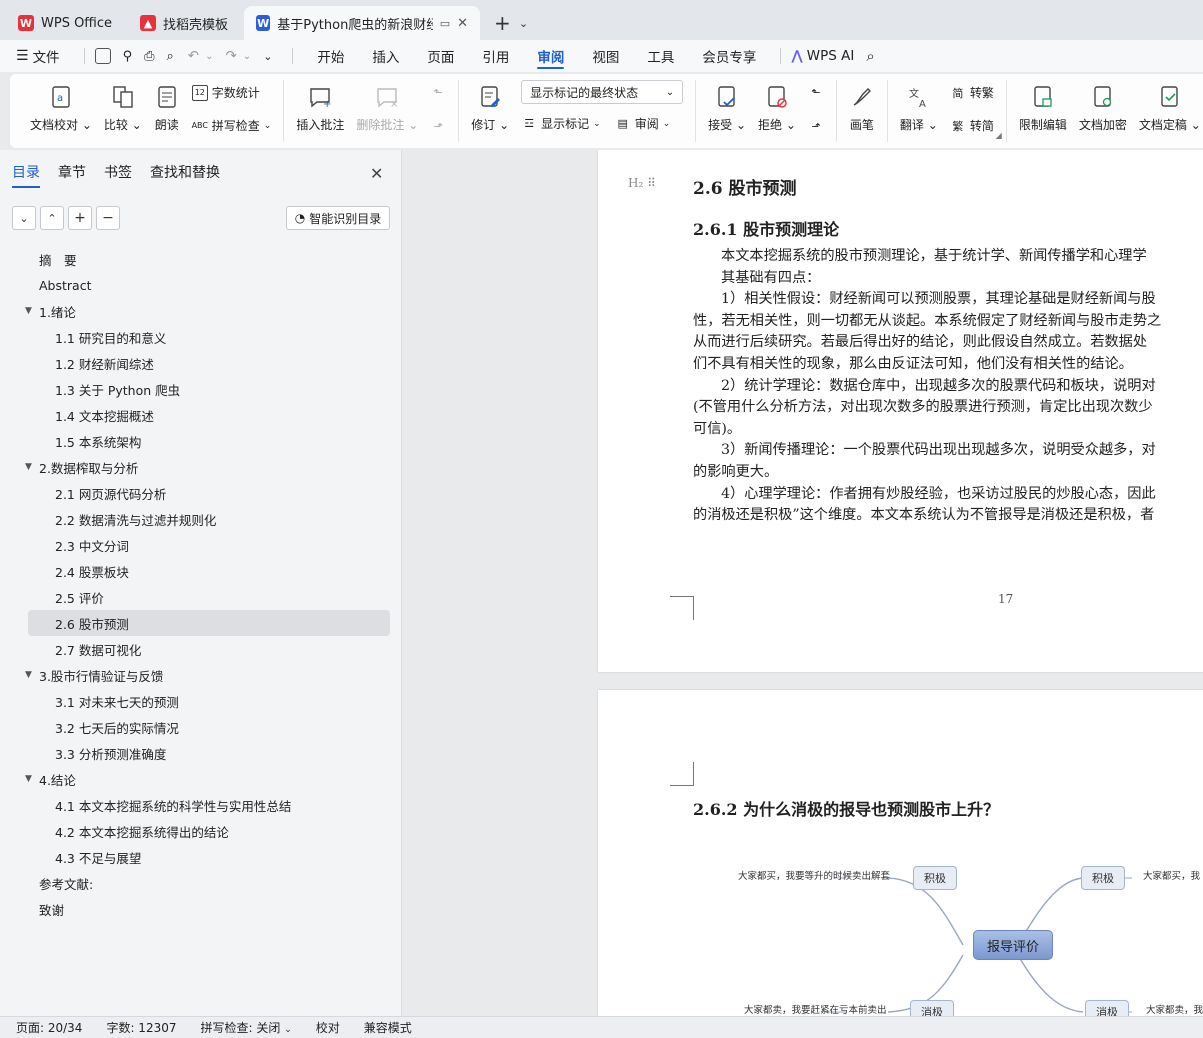 This screenshot has height=1038, width=1203. Describe the element at coordinates (495, 56) in the screenshot. I see `menu-tab-references: 引用` at that location.